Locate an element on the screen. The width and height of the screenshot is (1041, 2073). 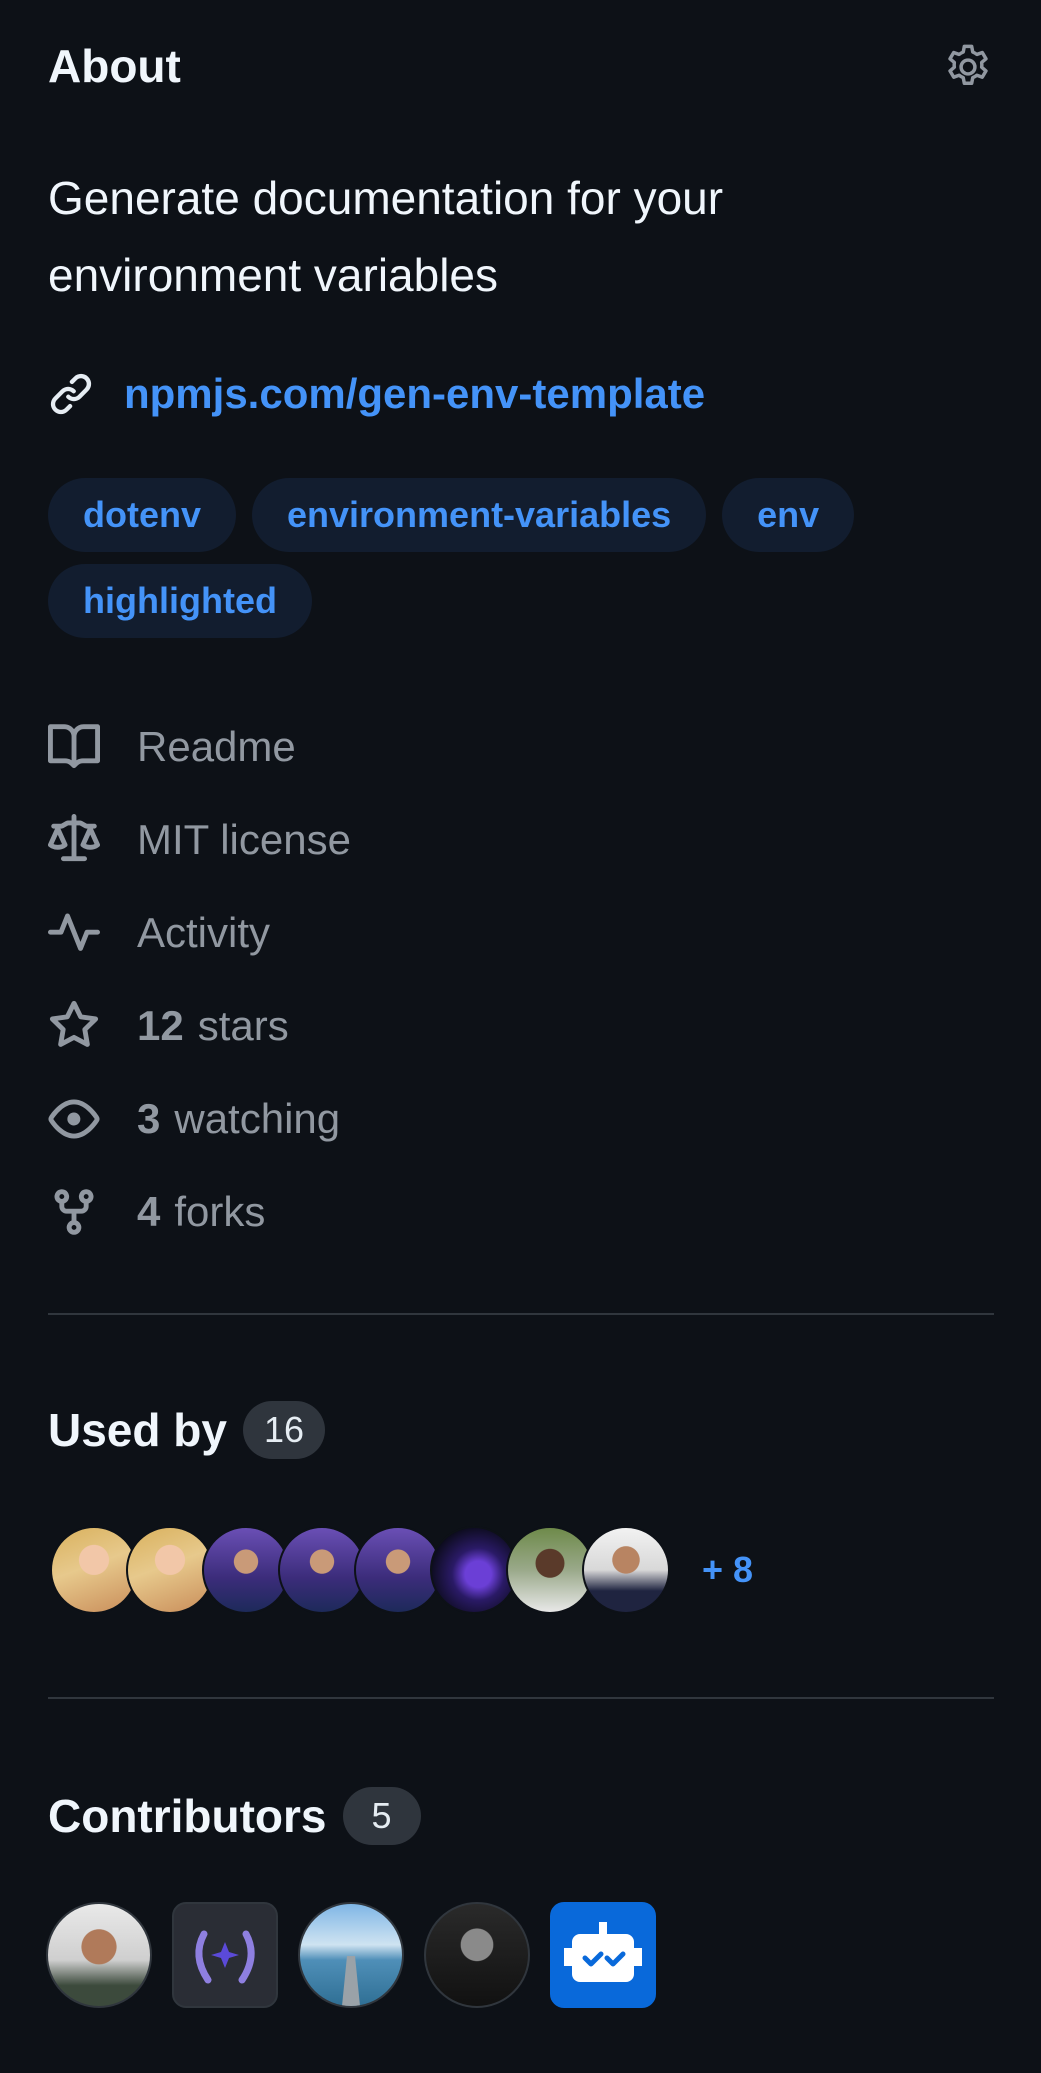
stars-link: 12 stars is located at coordinates (199, 1025).